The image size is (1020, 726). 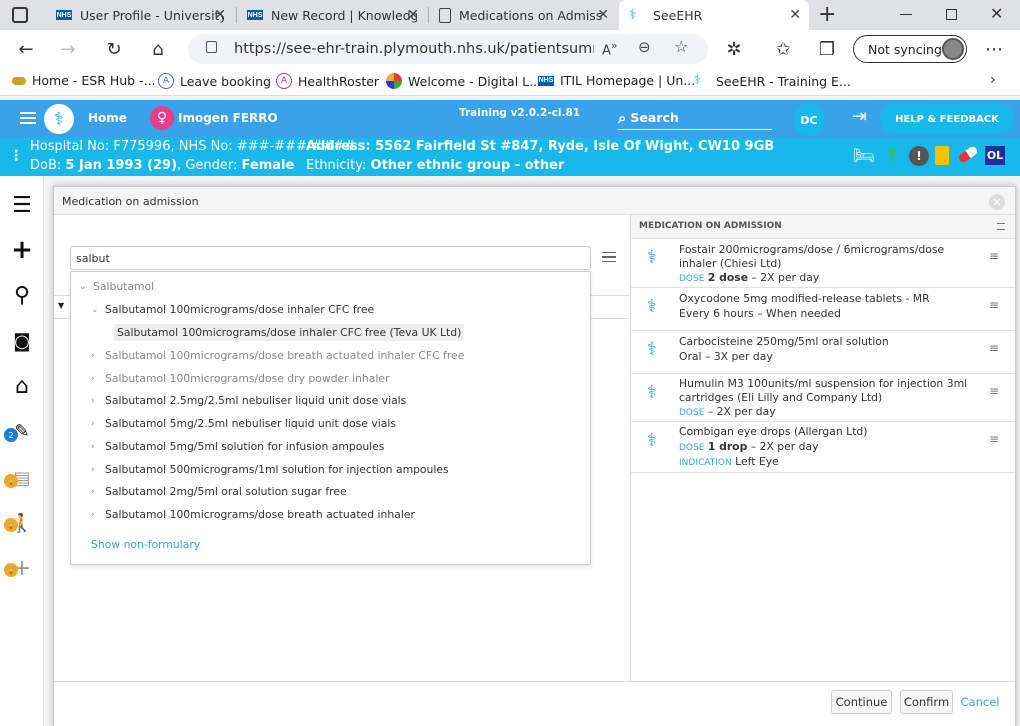 What do you see at coordinates (997, 202) in the screenshot?
I see `close-dialog-icon: ✕` at bounding box center [997, 202].